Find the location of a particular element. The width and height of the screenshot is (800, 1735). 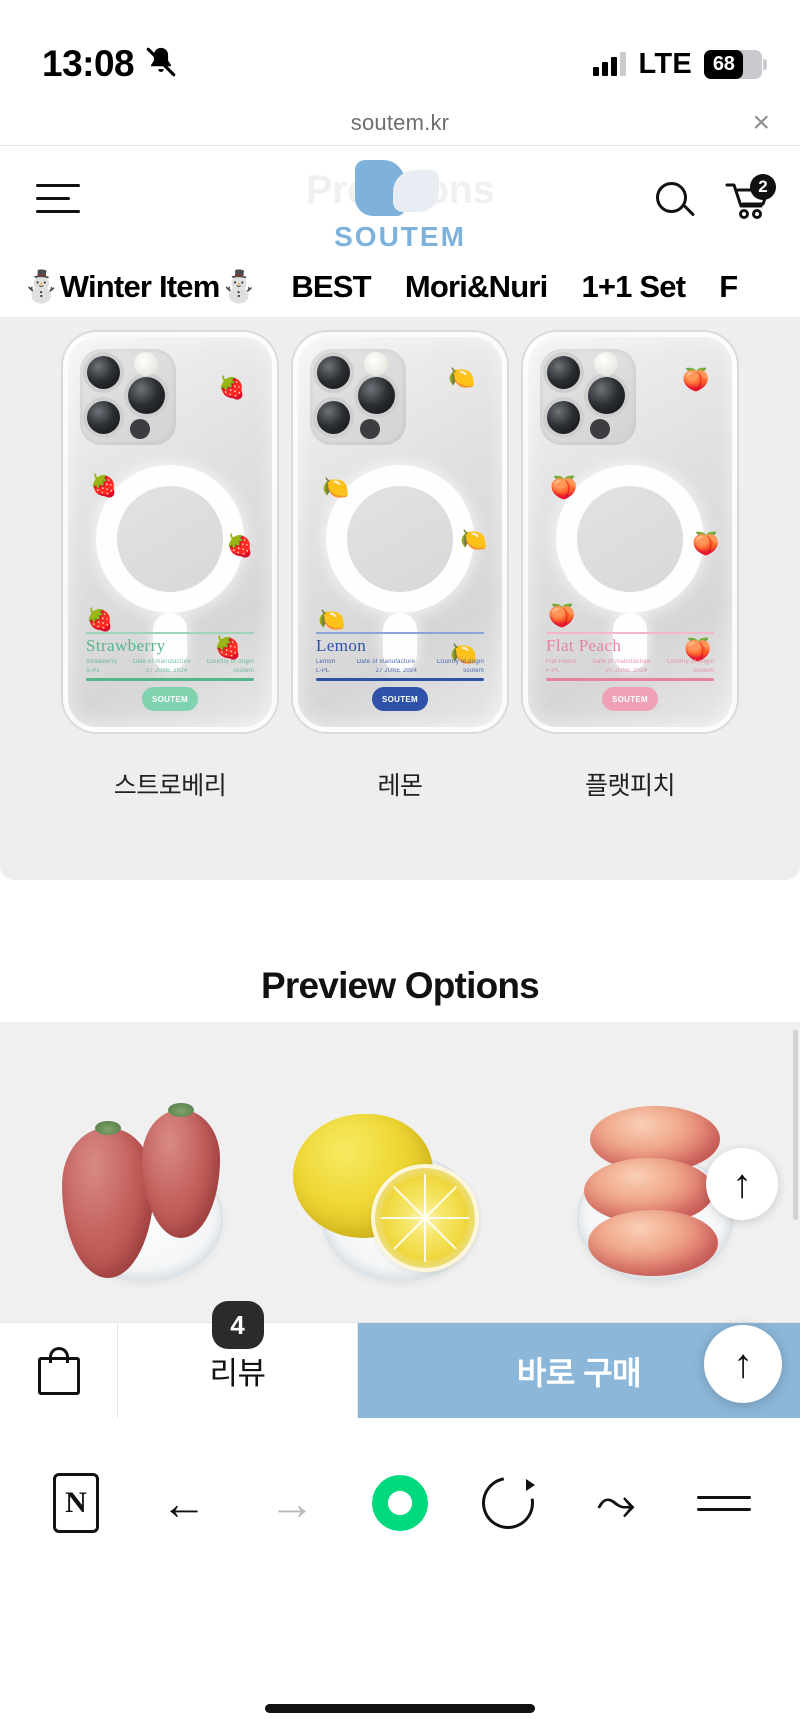

case-label-col: Strawberry is located at coordinates (102, 662).